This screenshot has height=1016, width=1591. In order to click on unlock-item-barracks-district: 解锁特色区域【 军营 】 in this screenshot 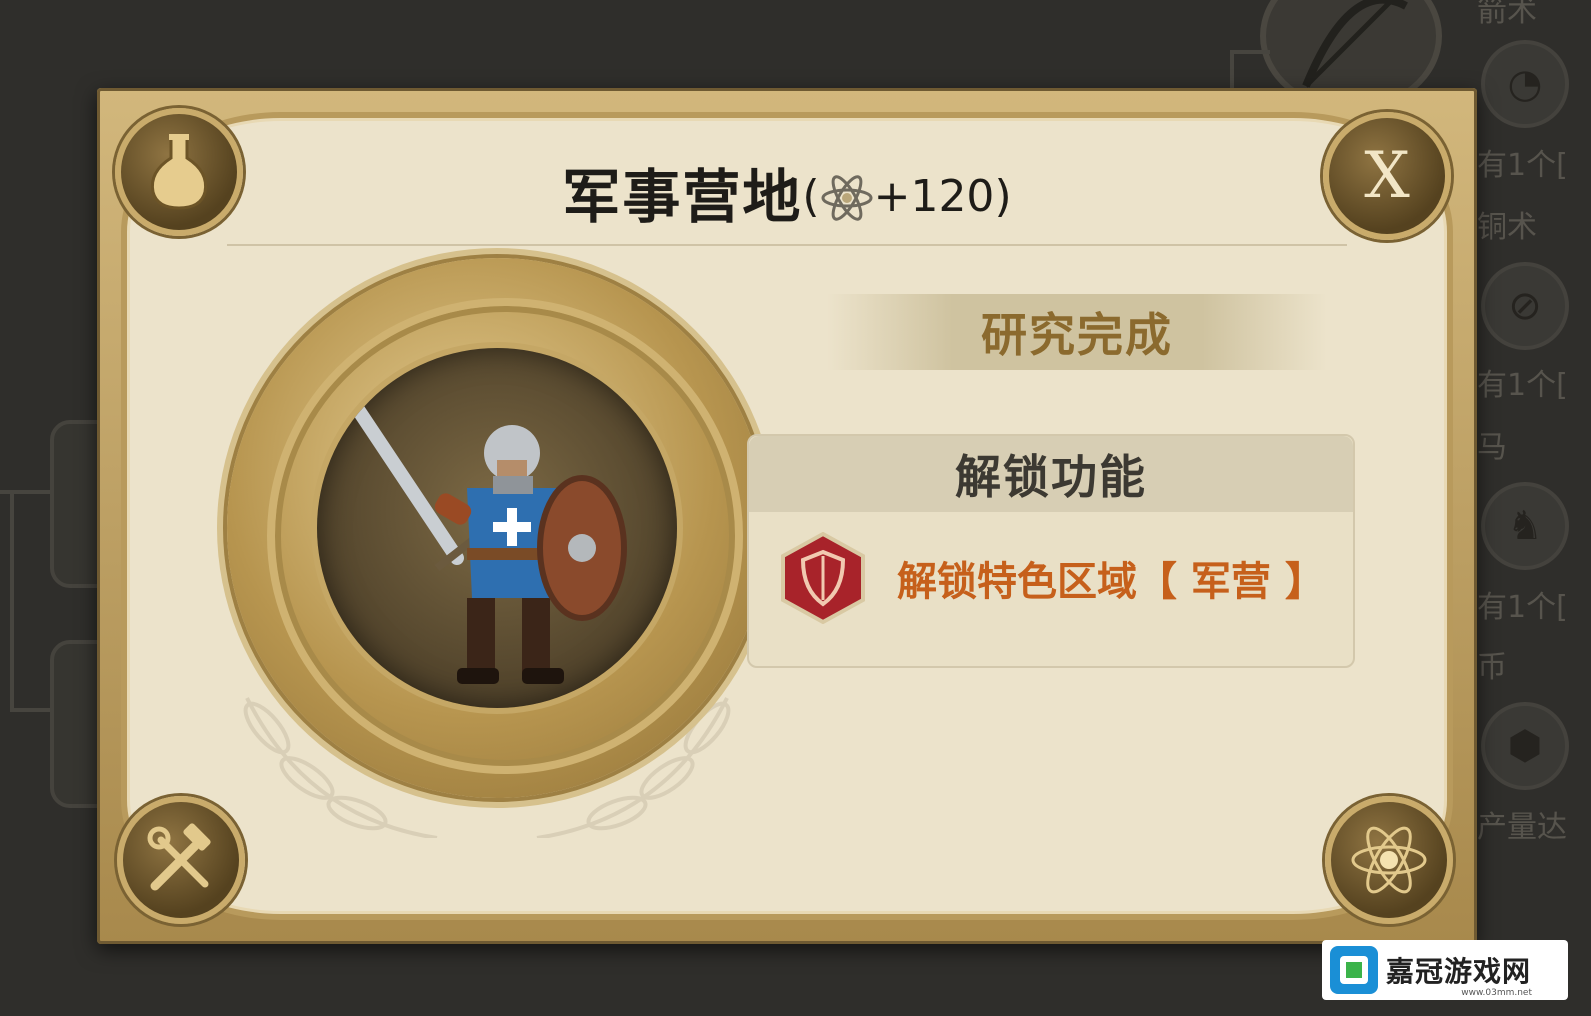, I will do `click(1052, 578)`.